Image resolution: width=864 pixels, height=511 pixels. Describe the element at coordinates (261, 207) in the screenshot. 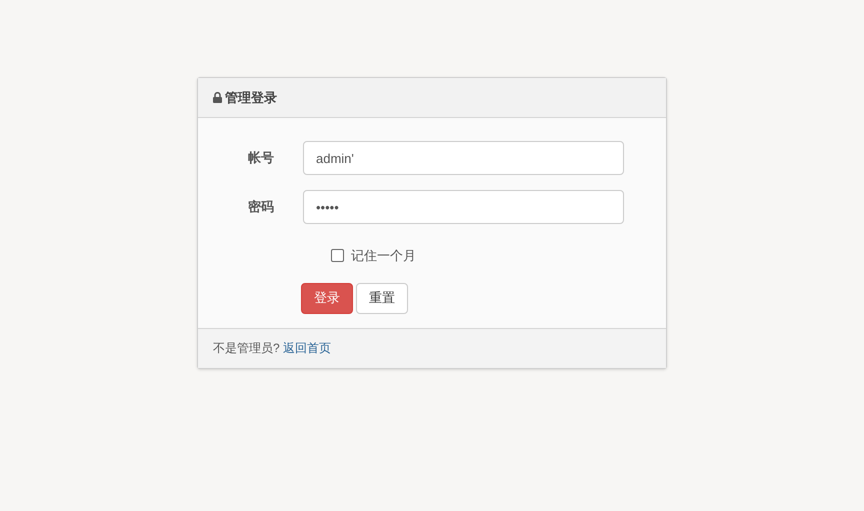

I see `field-label: 密码` at that location.